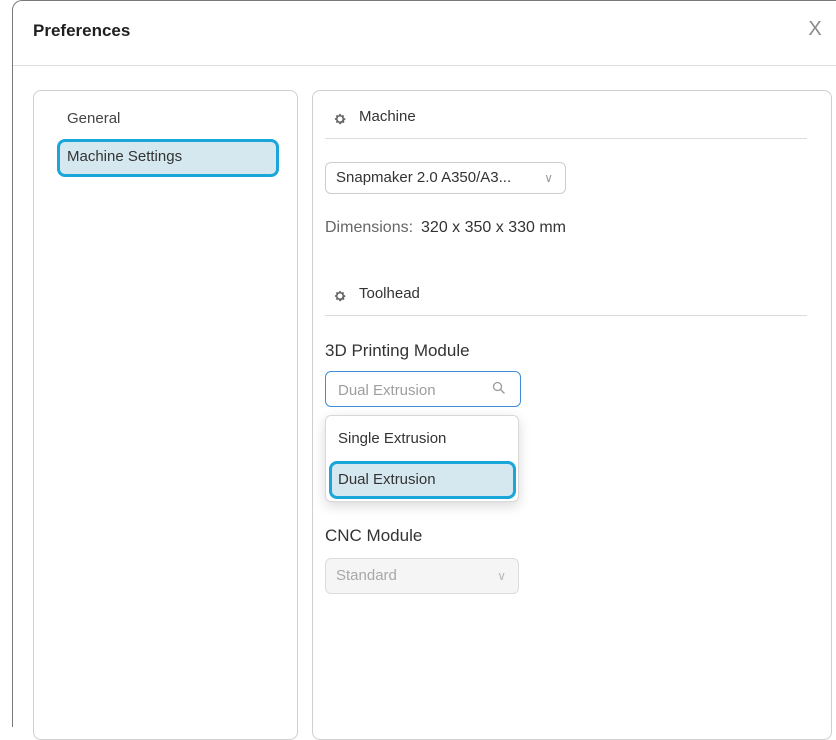 The height and width of the screenshot is (740, 836). What do you see at coordinates (165, 119) in the screenshot?
I see `nav-item-general: General` at bounding box center [165, 119].